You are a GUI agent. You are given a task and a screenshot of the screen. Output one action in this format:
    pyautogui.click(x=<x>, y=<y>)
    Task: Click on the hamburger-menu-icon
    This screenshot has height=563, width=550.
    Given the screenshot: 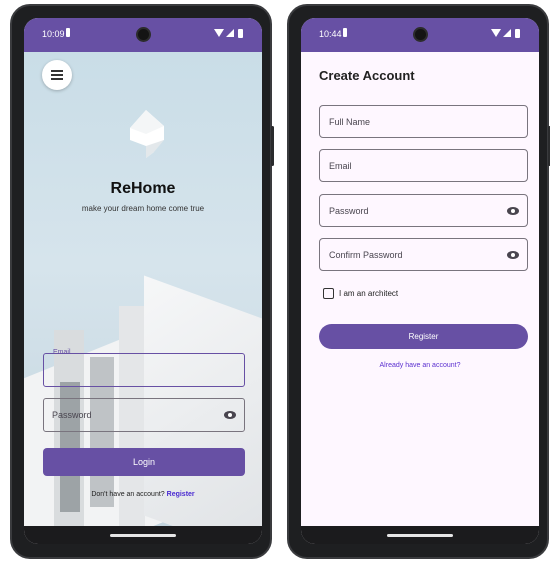 What is the action you would take?
    pyautogui.click(x=57, y=75)
    